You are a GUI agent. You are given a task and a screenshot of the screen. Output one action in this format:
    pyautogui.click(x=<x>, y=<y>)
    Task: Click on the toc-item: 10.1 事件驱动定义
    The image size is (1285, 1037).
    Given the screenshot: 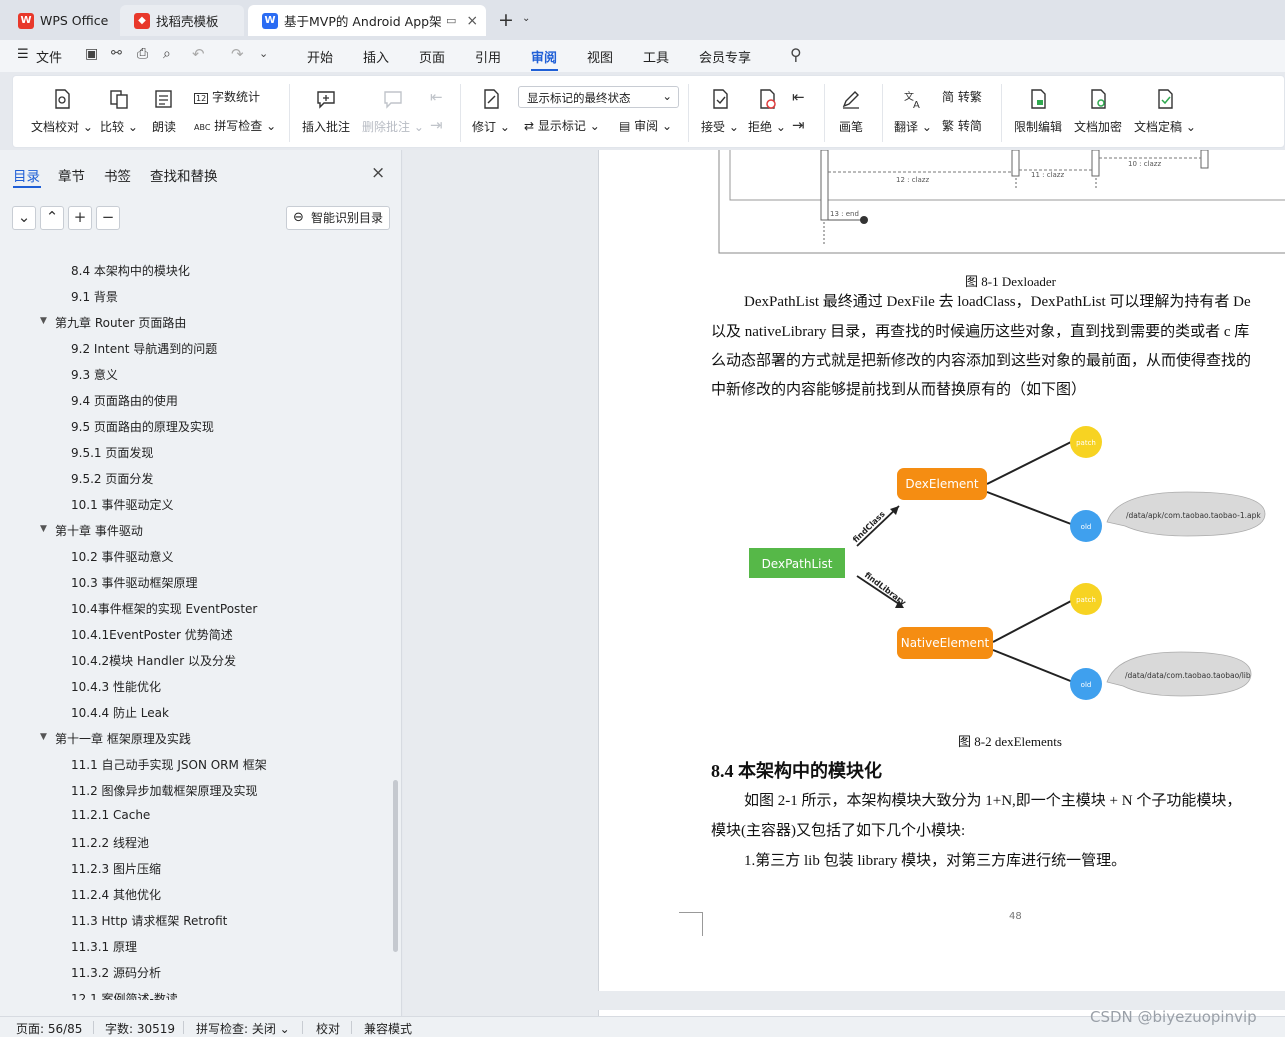 What is the action you would take?
    pyautogui.click(x=122, y=504)
    